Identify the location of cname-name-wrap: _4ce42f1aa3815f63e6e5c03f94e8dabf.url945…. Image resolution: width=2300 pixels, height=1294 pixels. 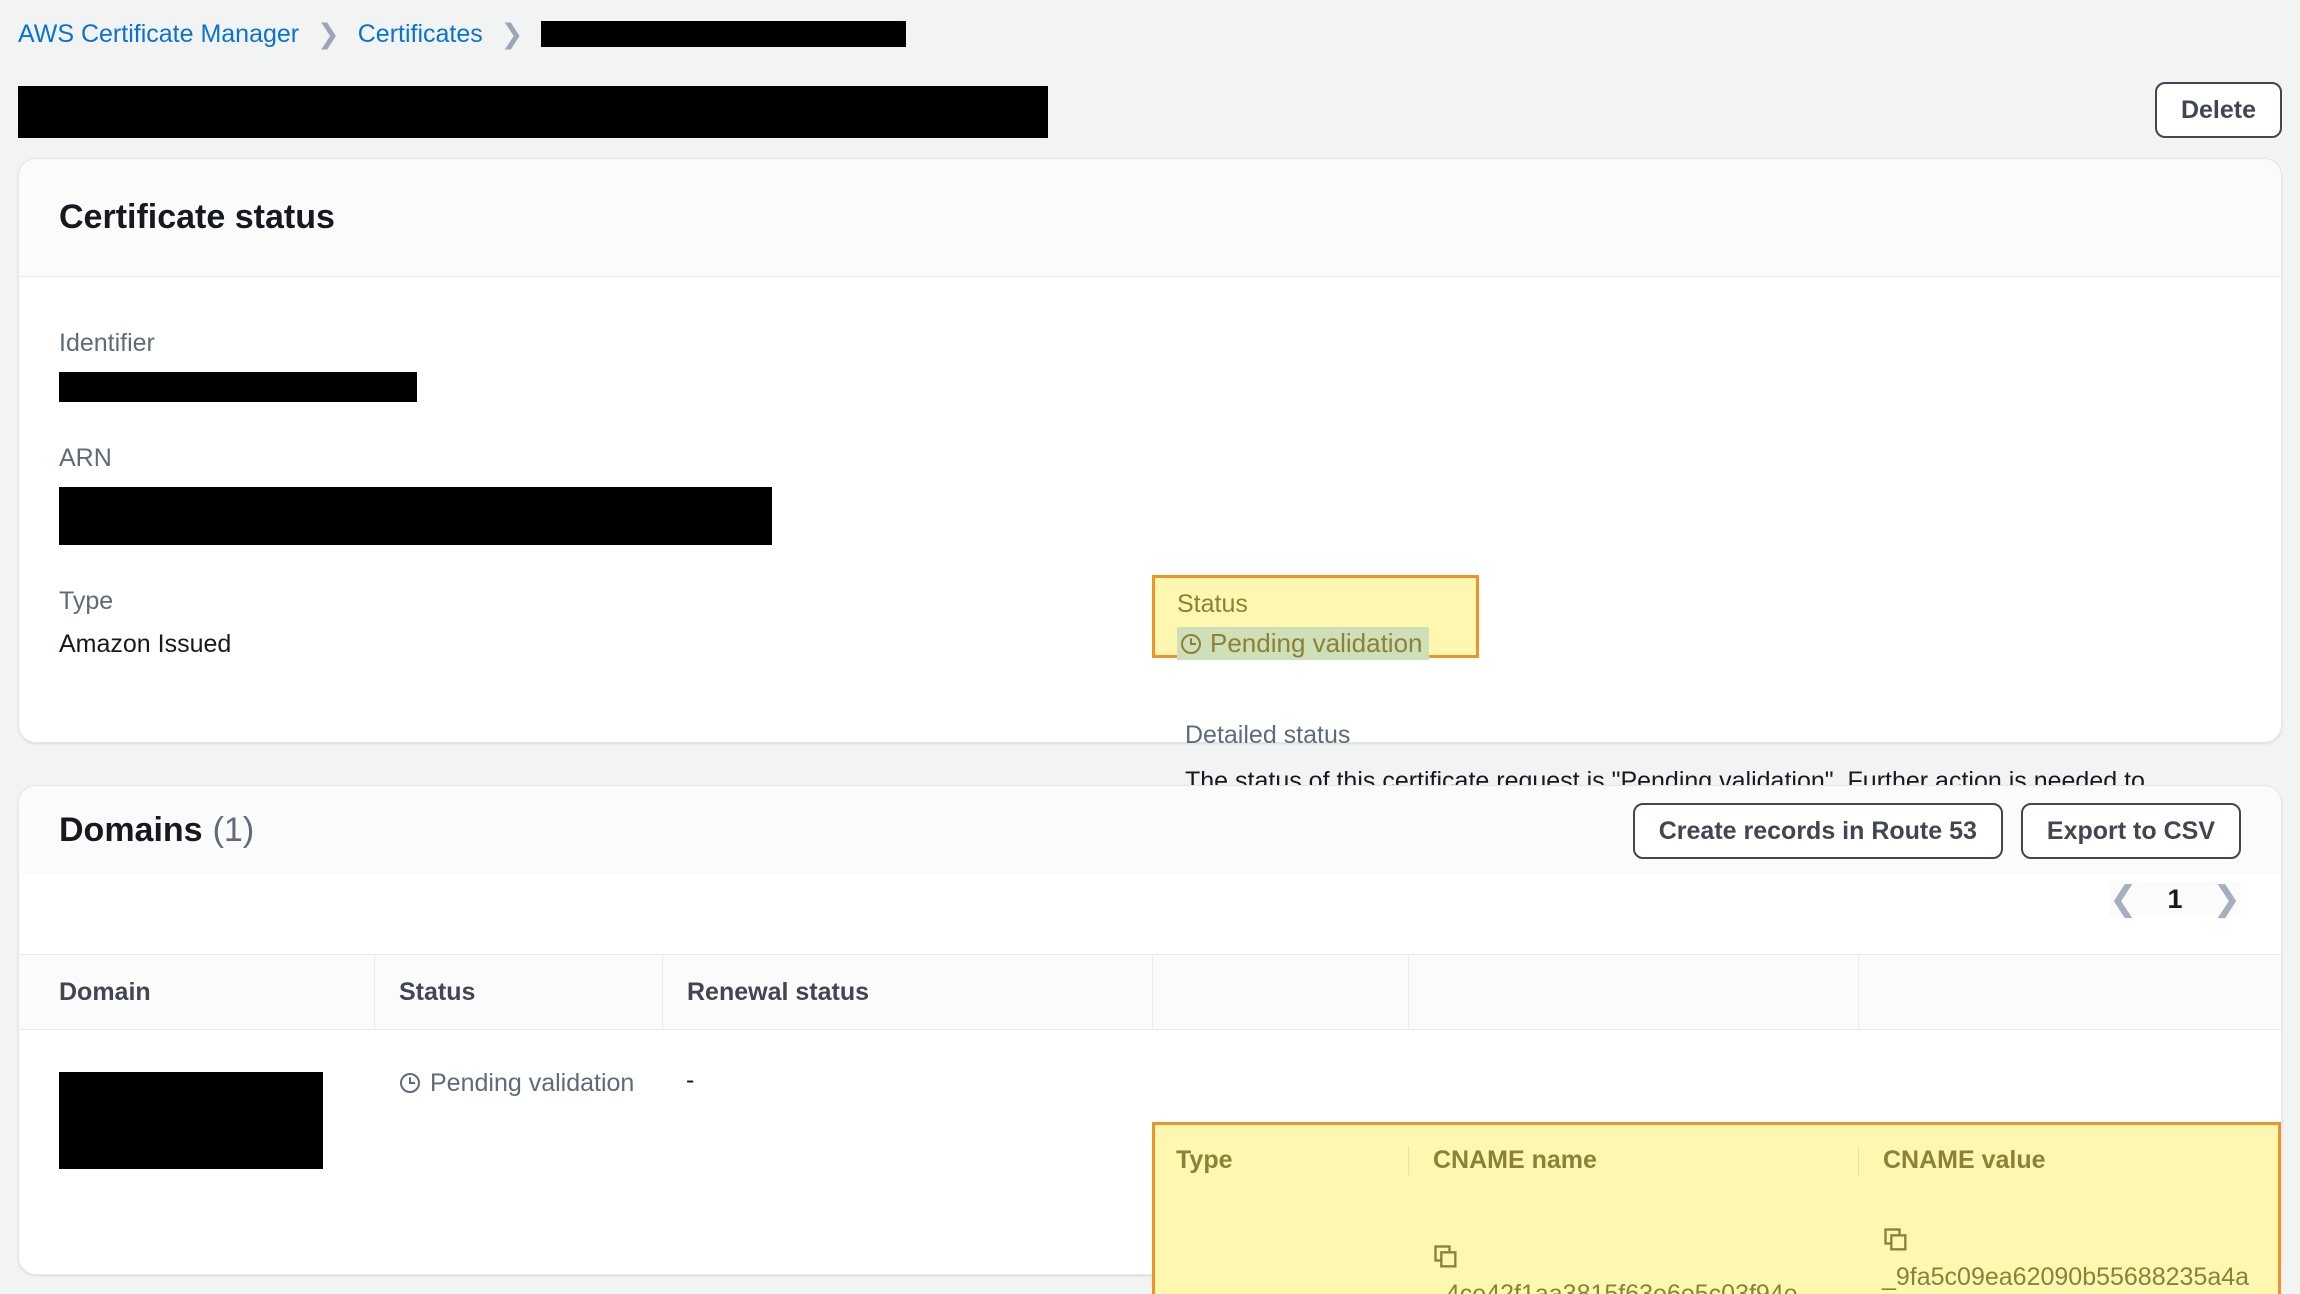
(1616, 1254).